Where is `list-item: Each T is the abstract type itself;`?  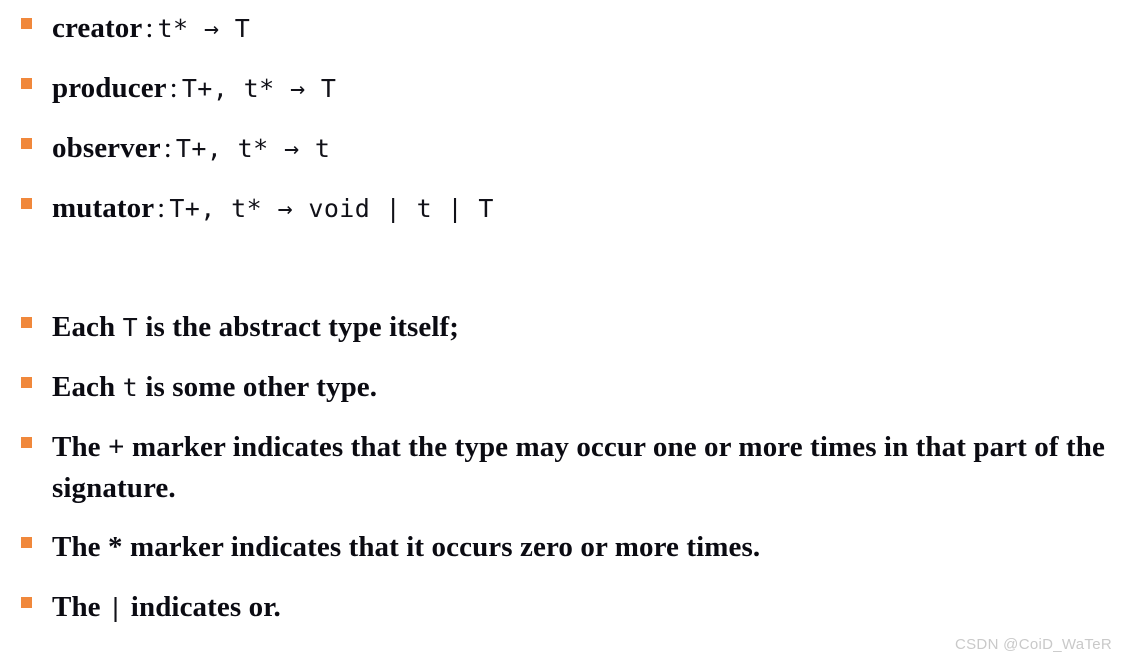 list-item: Each T is the abstract type itself; is located at coordinates (564, 329).